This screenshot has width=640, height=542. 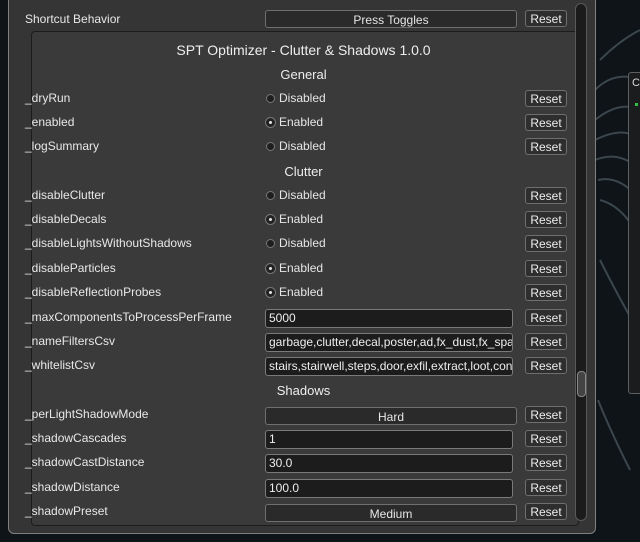 I want to click on disable-particles-label: _disableParticles, so click(x=70, y=268).